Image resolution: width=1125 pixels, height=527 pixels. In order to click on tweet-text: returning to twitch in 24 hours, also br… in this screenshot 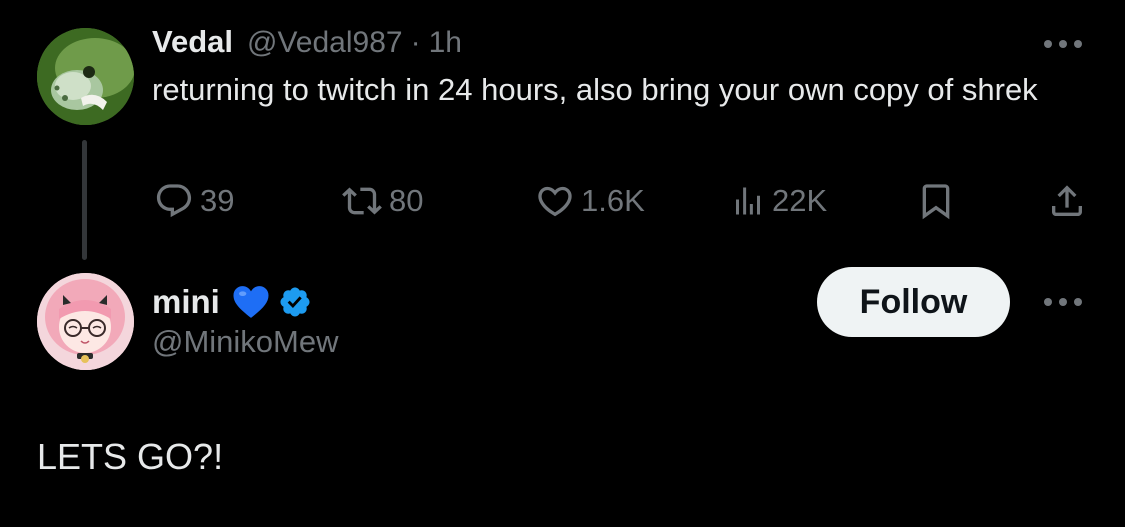, I will do `click(595, 89)`.